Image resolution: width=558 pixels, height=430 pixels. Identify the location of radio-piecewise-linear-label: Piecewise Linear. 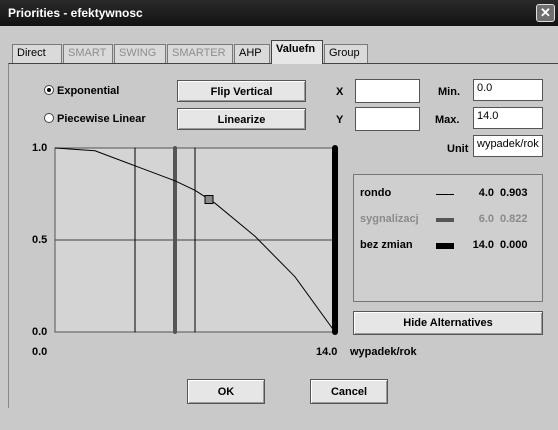
(101, 119).